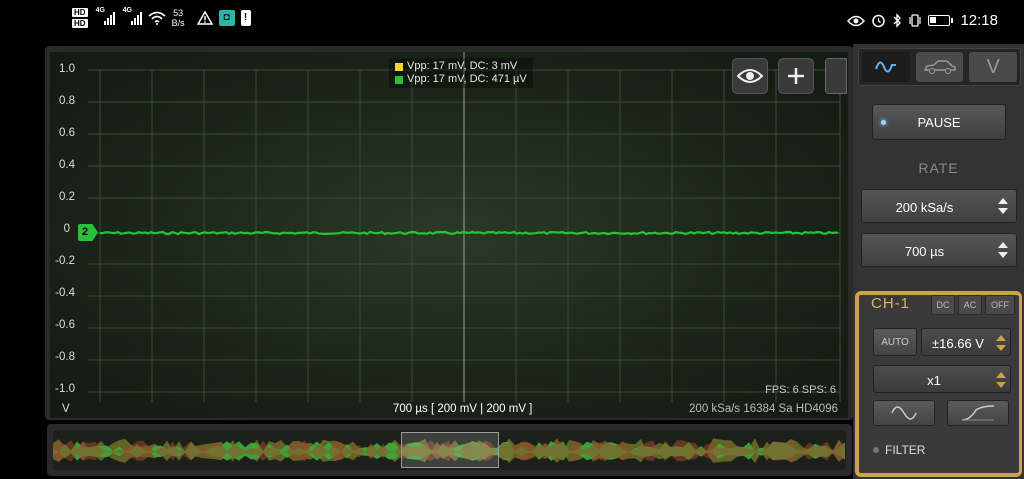  I want to click on y-axis-label: 0.8, so click(67, 101).